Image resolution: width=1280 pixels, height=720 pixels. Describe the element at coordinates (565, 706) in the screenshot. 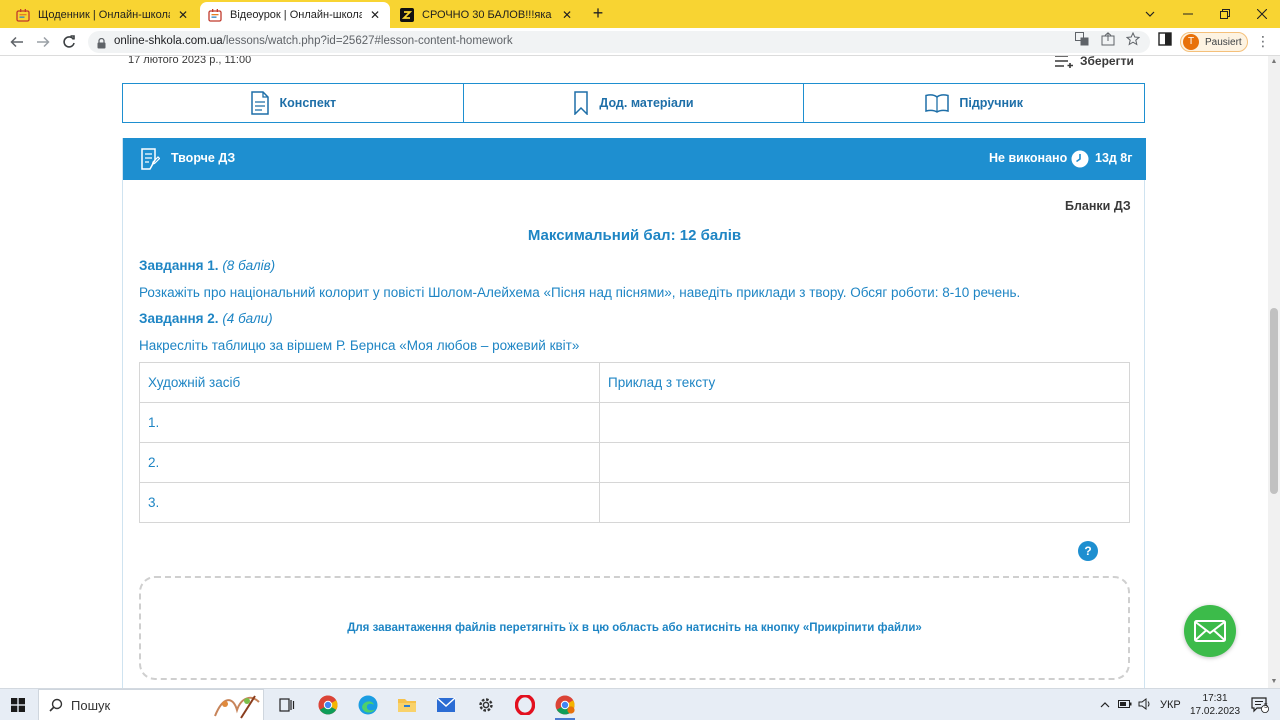

I see `chrome-active-icon` at that location.